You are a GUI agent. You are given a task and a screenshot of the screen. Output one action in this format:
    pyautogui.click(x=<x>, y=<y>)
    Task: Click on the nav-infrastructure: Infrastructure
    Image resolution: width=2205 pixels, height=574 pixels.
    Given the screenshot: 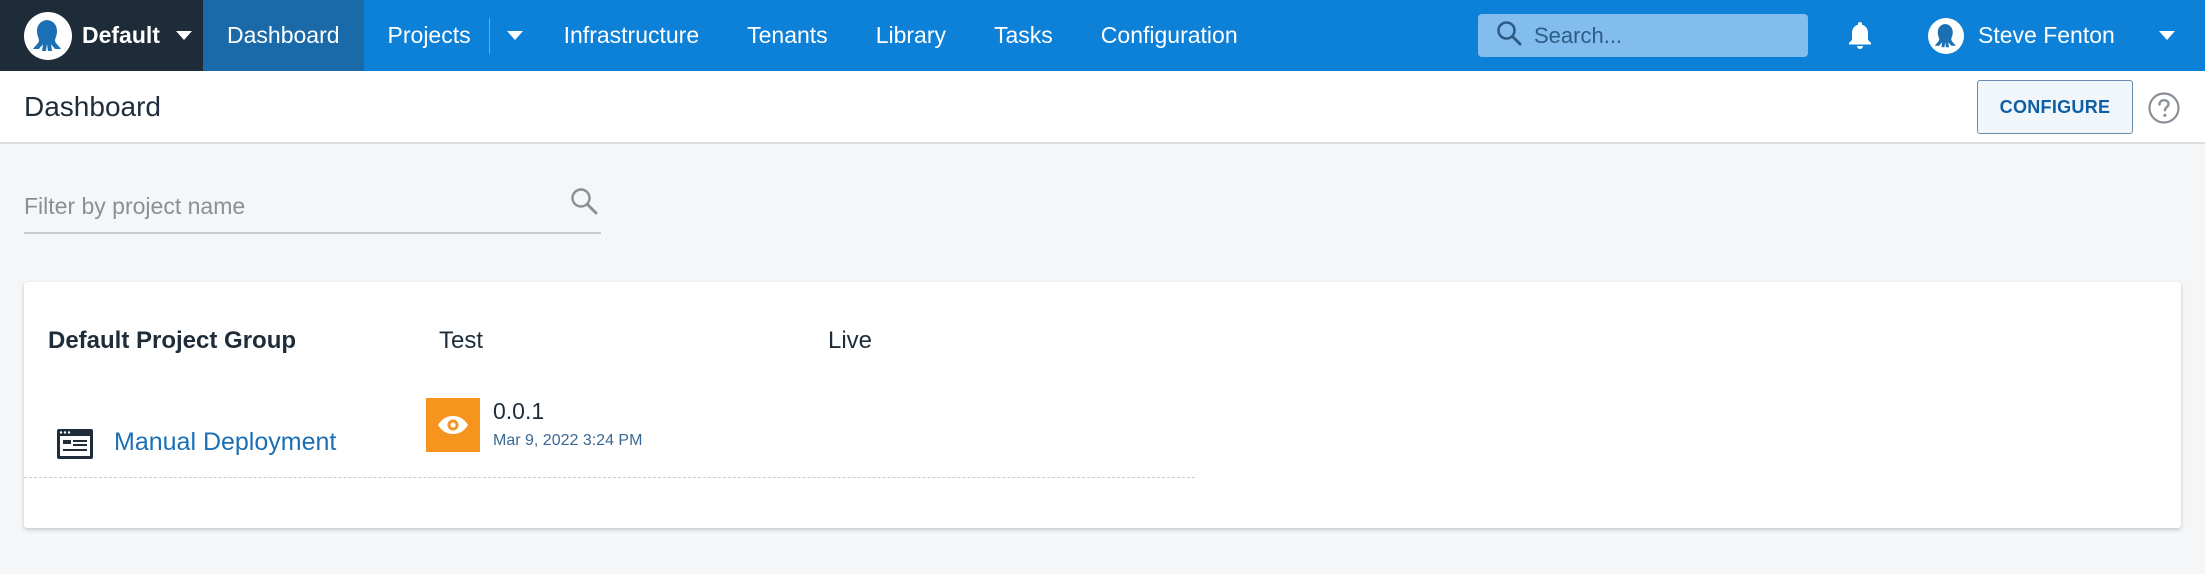 What is the action you would take?
    pyautogui.click(x=632, y=35)
    